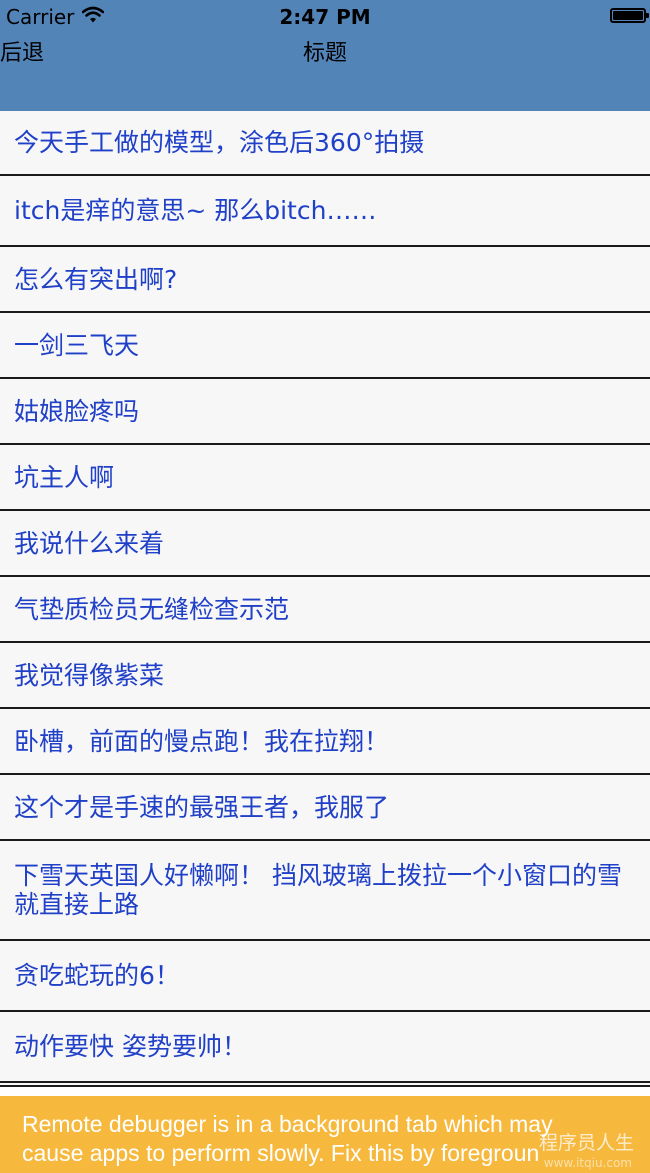  Describe the element at coordinates (325, 676) in the screenshot. I see `list-item: 我觉得像紫菜` at that location.